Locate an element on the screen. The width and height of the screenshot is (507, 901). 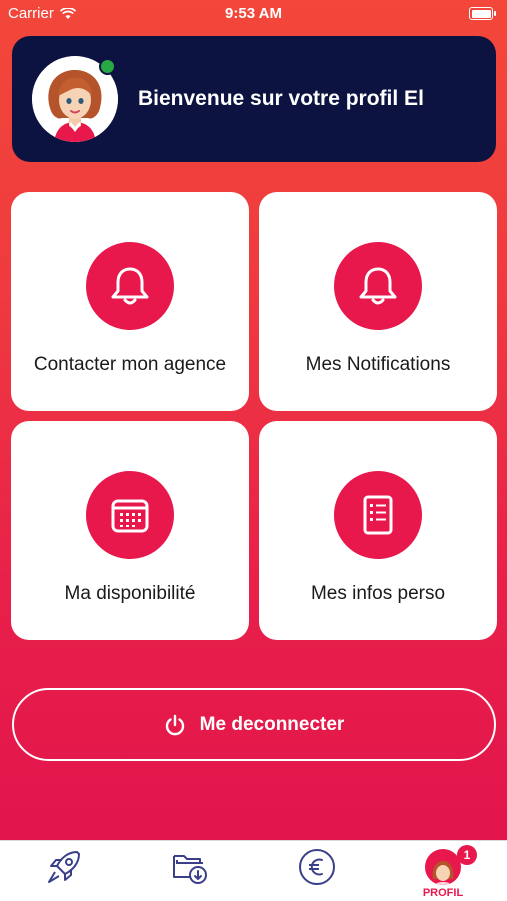
tab-rocket is located at coordinates (64, 871).